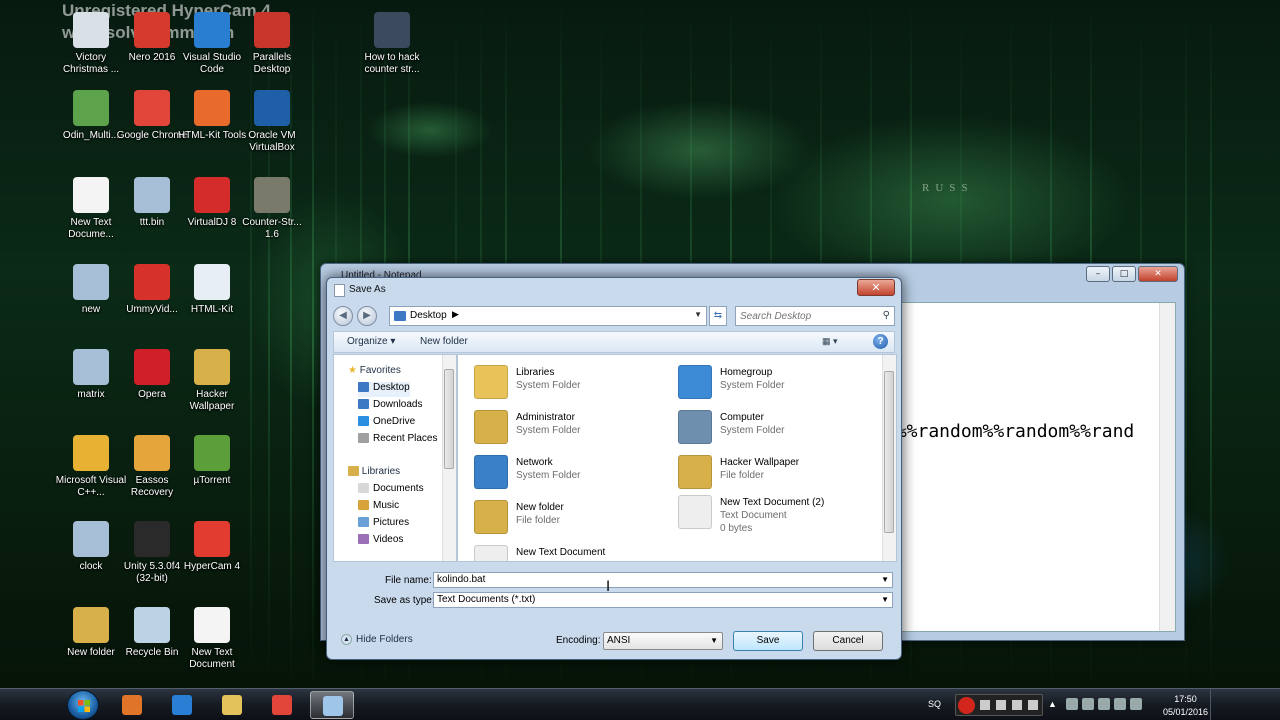 The width and height of the screenshot is (1280, 720). What do you see at coordinates (768, 641) in the screenshot?
I see `save-button: Save` at bounding box center [768, 641].